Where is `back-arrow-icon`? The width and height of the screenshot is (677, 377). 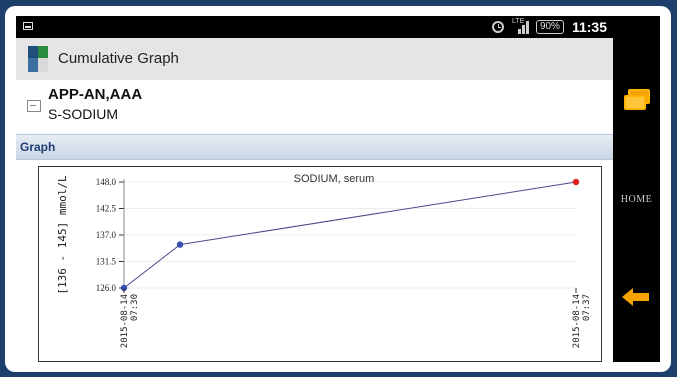 back-arrow-icon is located at coordinates (636, 297).